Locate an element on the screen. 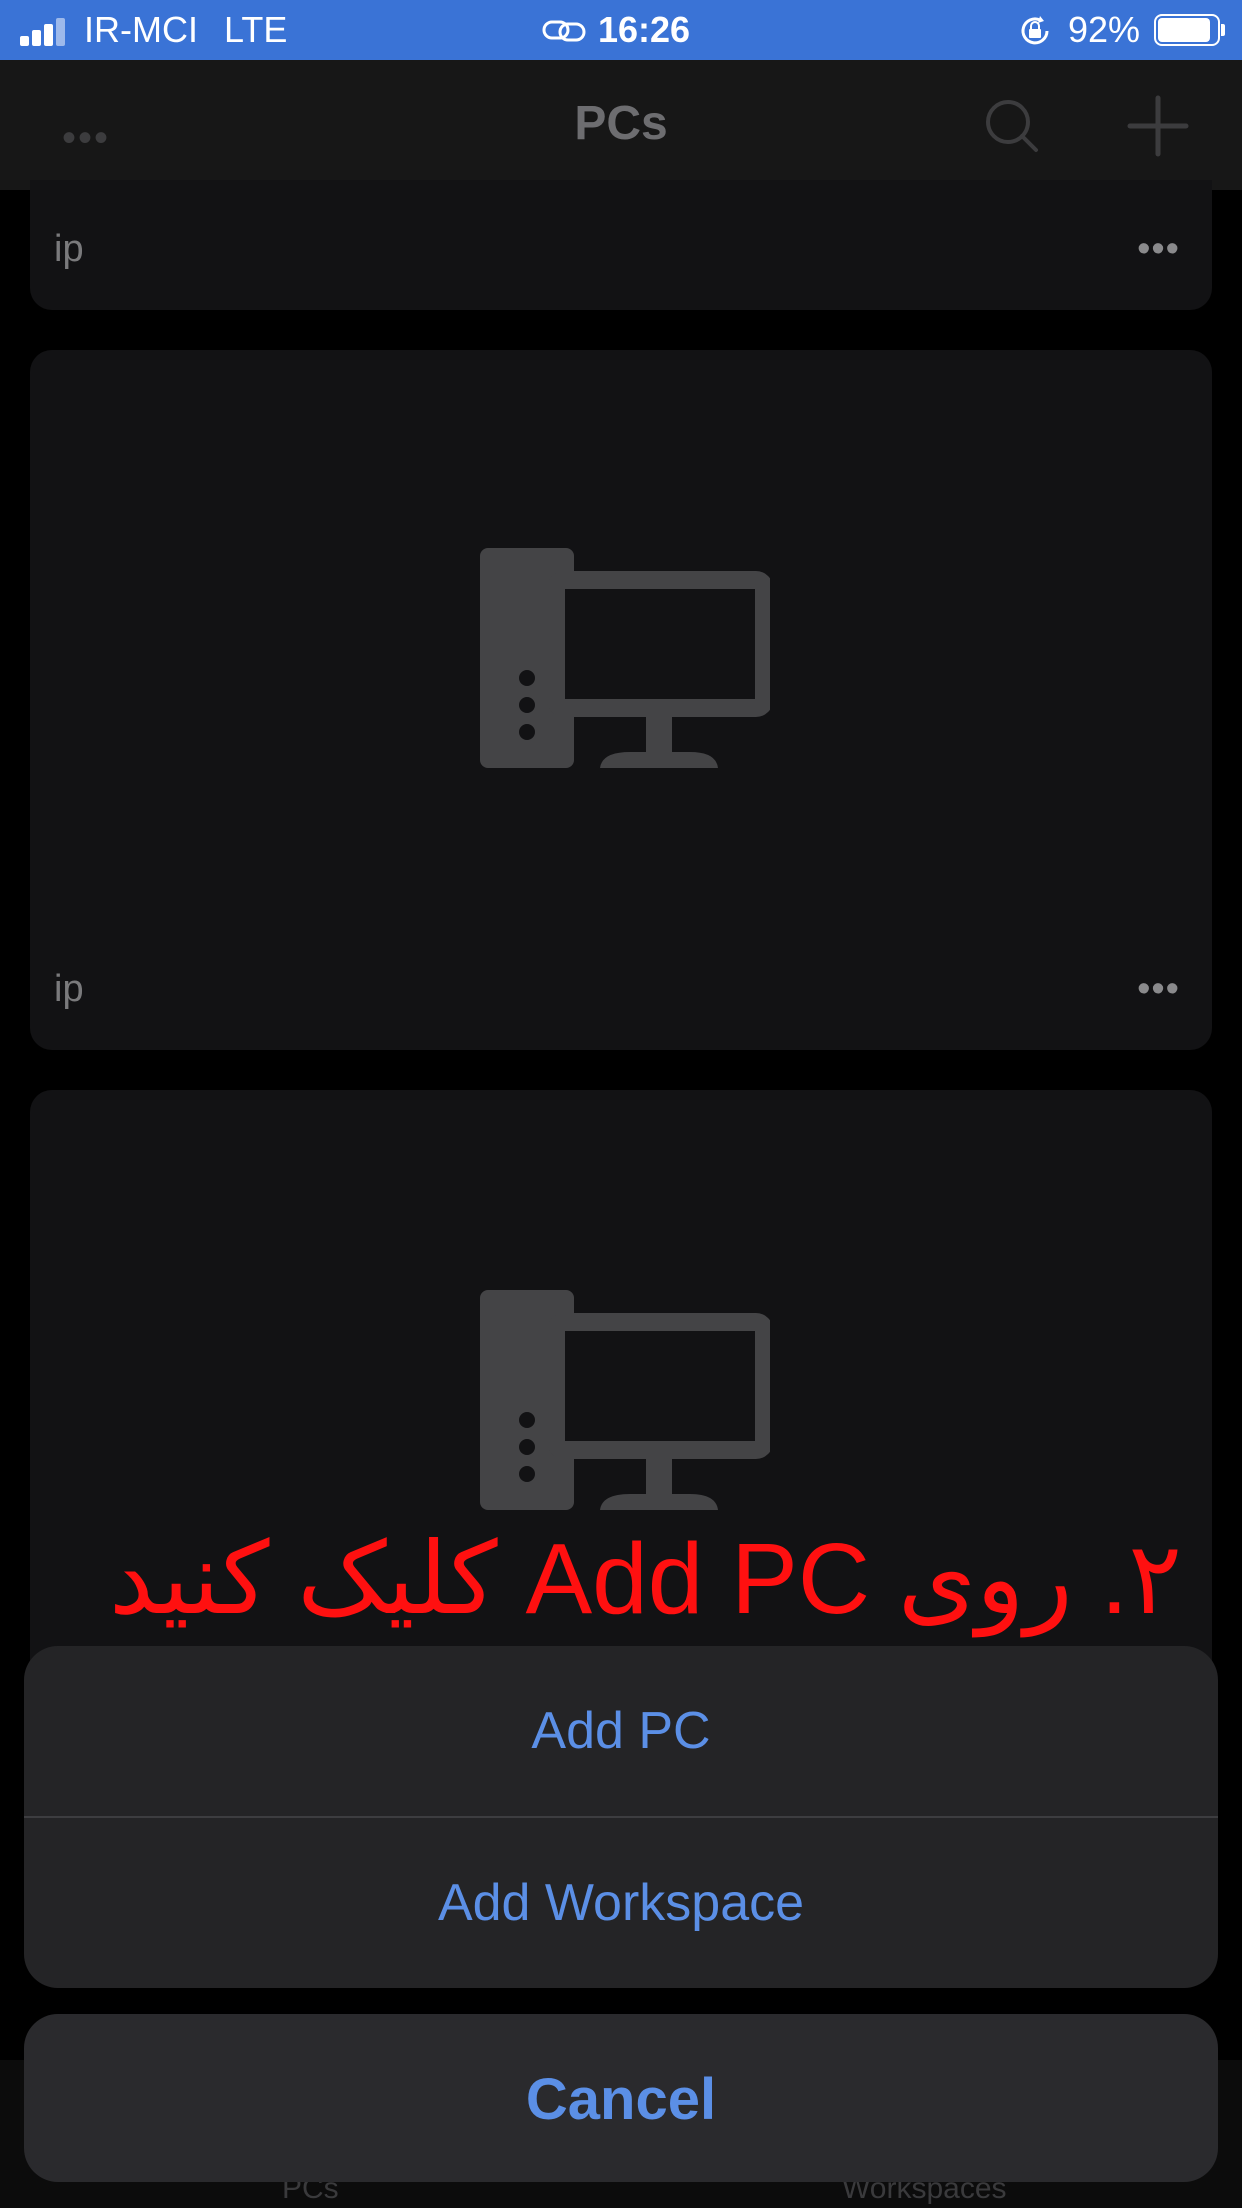 The height and width of the screenshot is (2208, 1242). network-label: LTE is located at coordinates (256, 29).